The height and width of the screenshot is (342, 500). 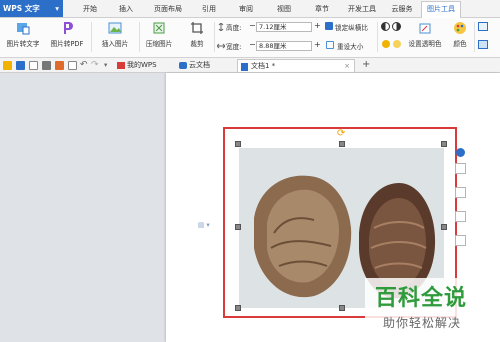 I want to click on resize-handle-top-left, so click(x=238, y=144).